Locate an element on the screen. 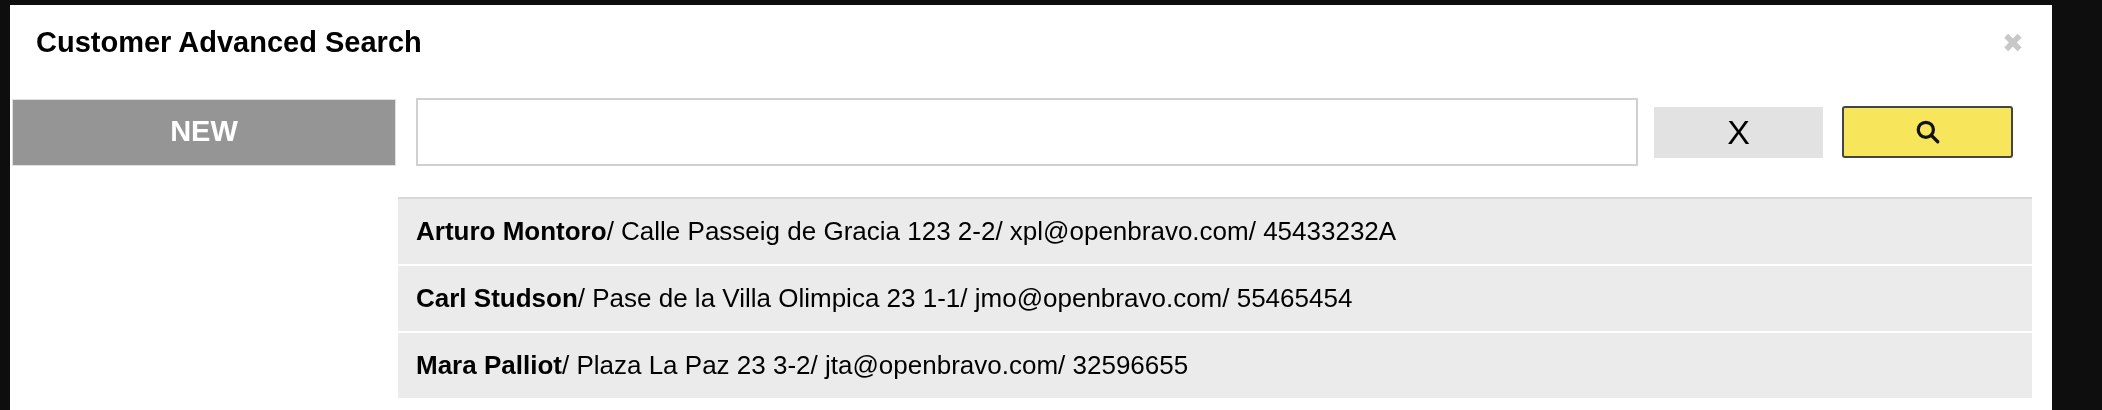 The height and width of the screenshot is (410, 2102). result-row: Mara Palliot/ Plaza La Paz 23 3-2/ jta@openbravo.com/ 32596655 is located at coordinates (1215, 365).